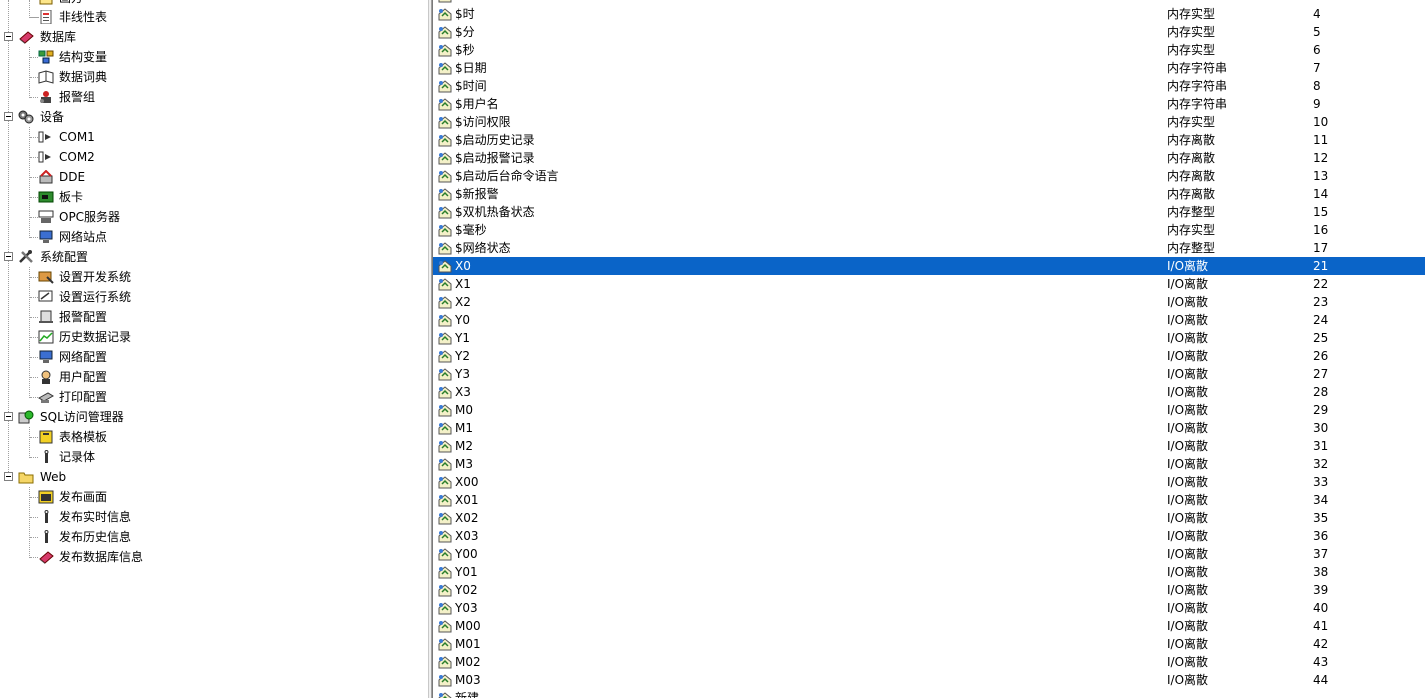 The width and height of the screenshot is (1425, 698). Describe the element at coordinates (929, 212) in the screenshot. I see `variable-row: $双机热备状态 内存整型 15` at that location.